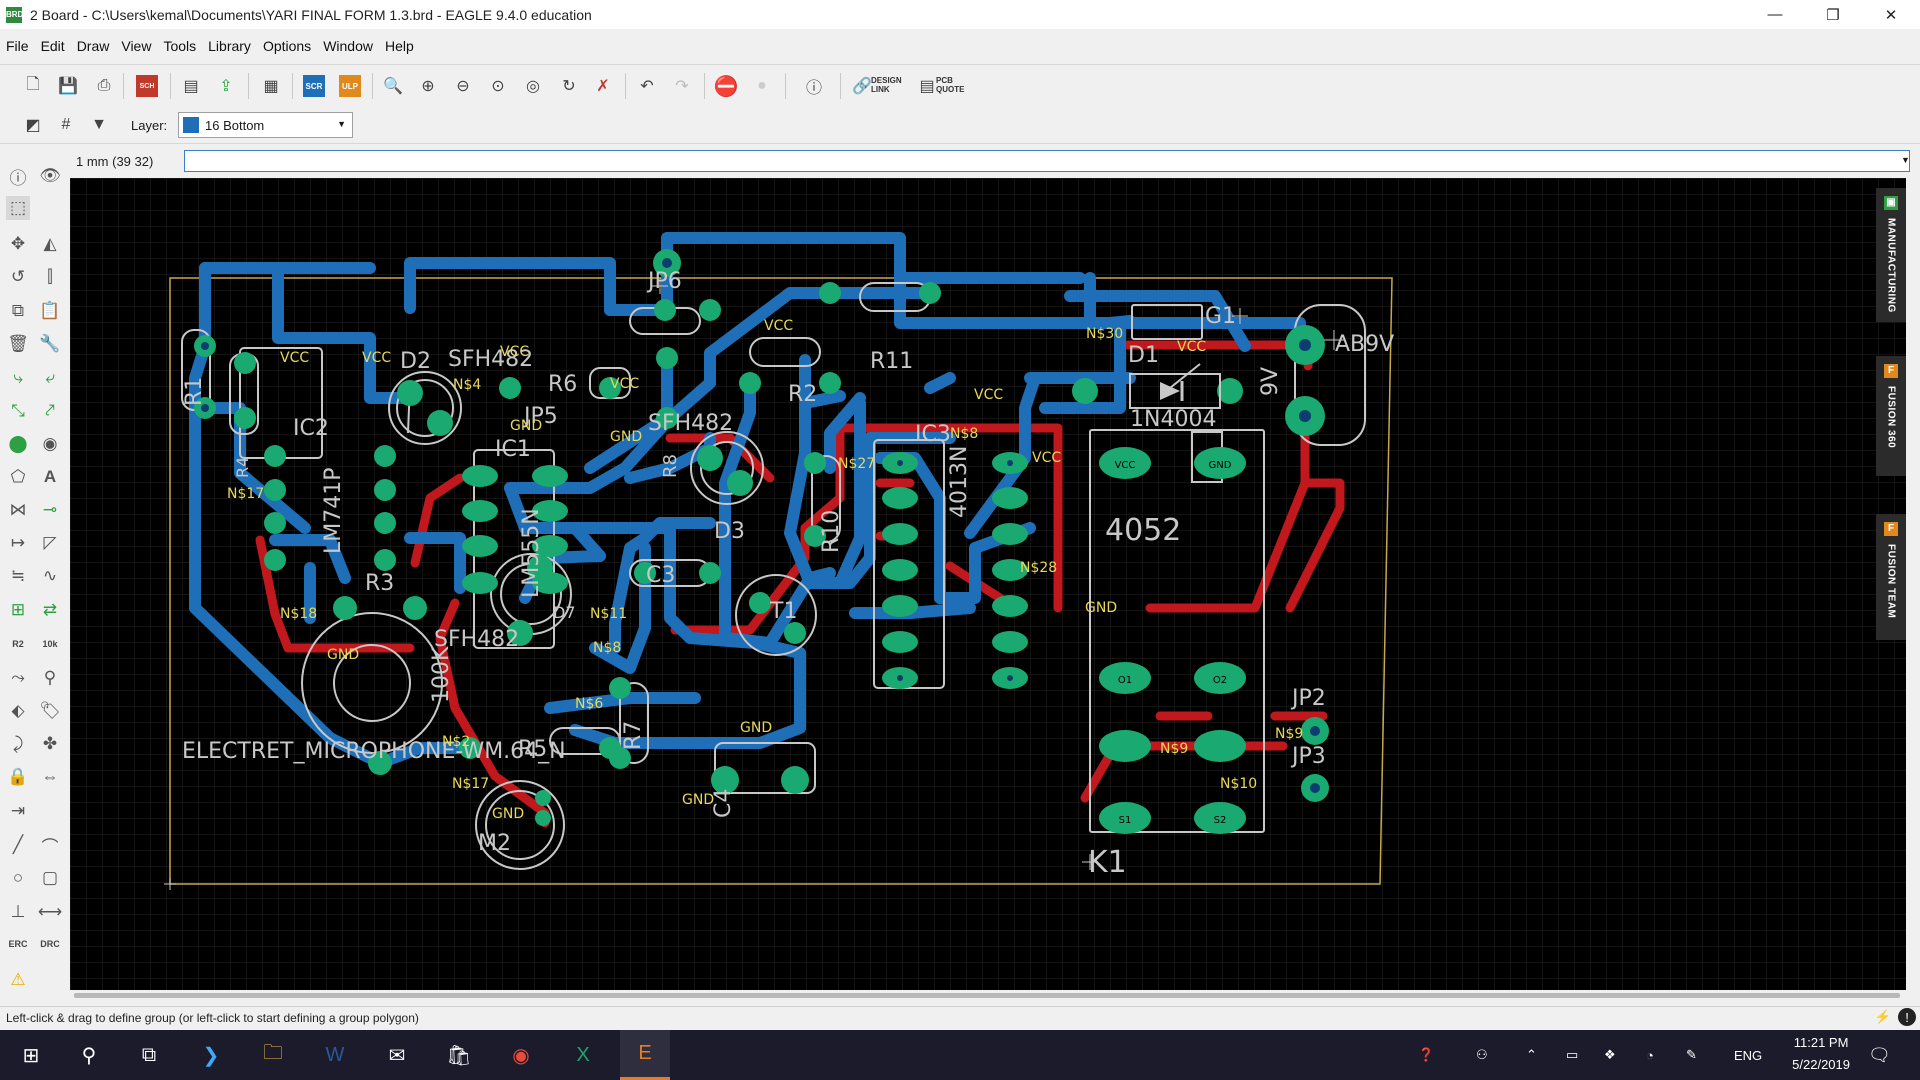 The image size is (1920, 1080). I want to click on line-icon: ╱, so click(18, 845).